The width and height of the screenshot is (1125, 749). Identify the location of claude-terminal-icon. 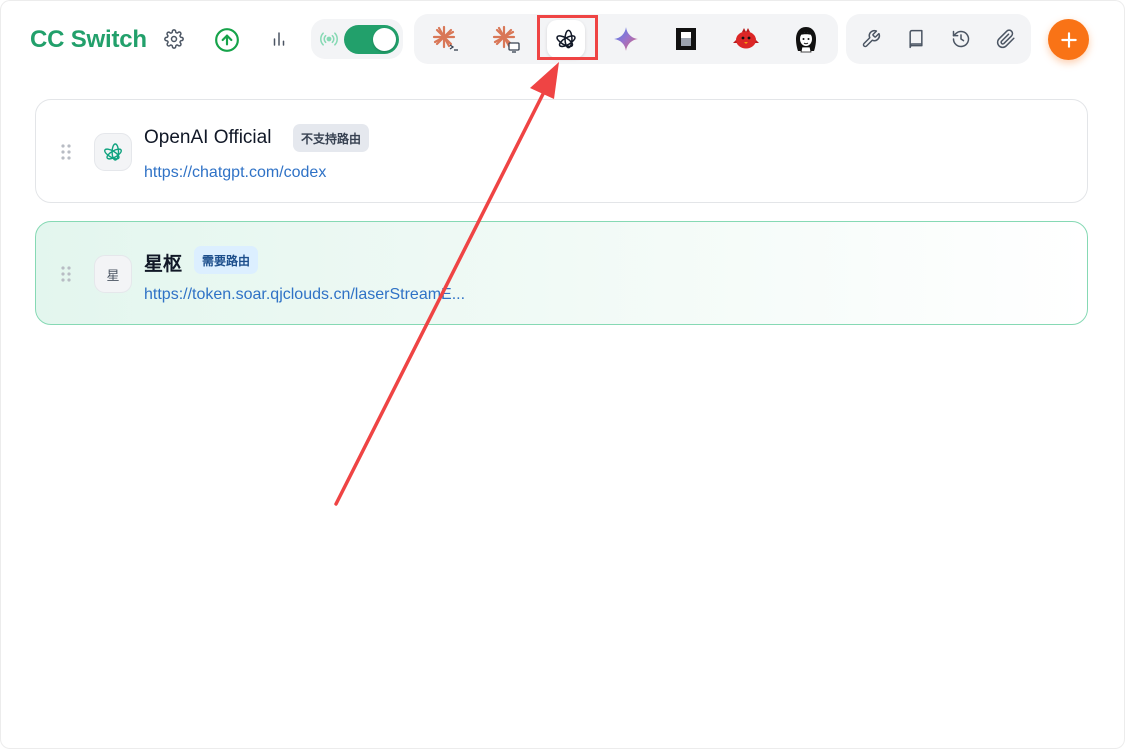
(445, 38).